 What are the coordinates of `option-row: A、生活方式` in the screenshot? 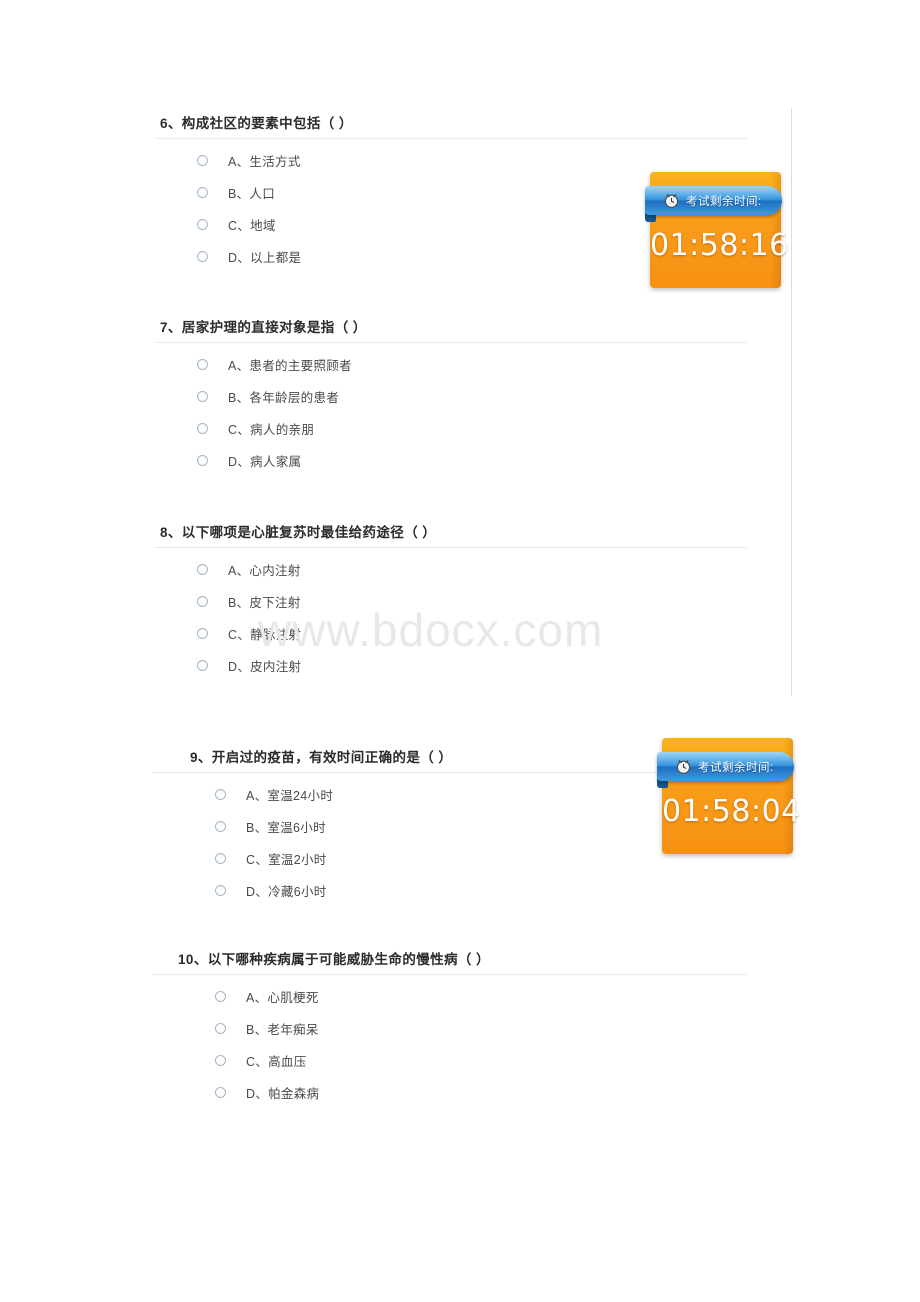 It's located at (249, 160).